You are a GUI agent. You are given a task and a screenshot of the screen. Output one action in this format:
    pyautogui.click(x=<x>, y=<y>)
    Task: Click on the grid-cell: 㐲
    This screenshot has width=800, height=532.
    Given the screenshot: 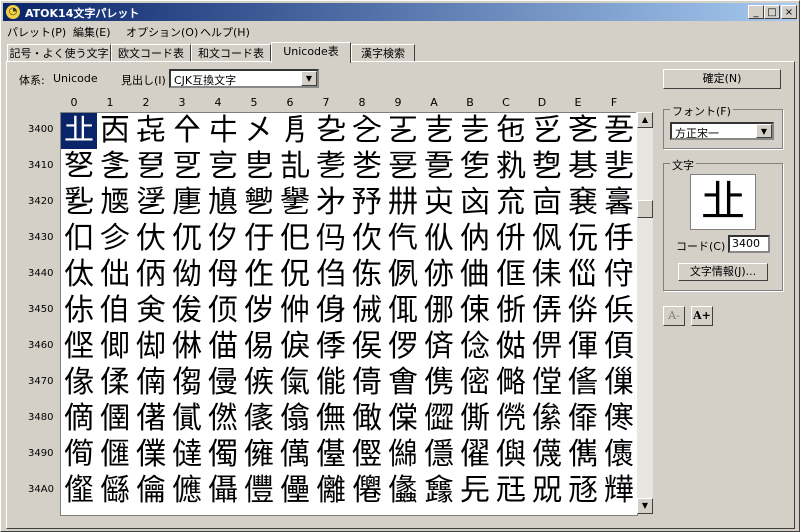 What is the action you would take?
    pyautogui.click(x=151, y=239)
    